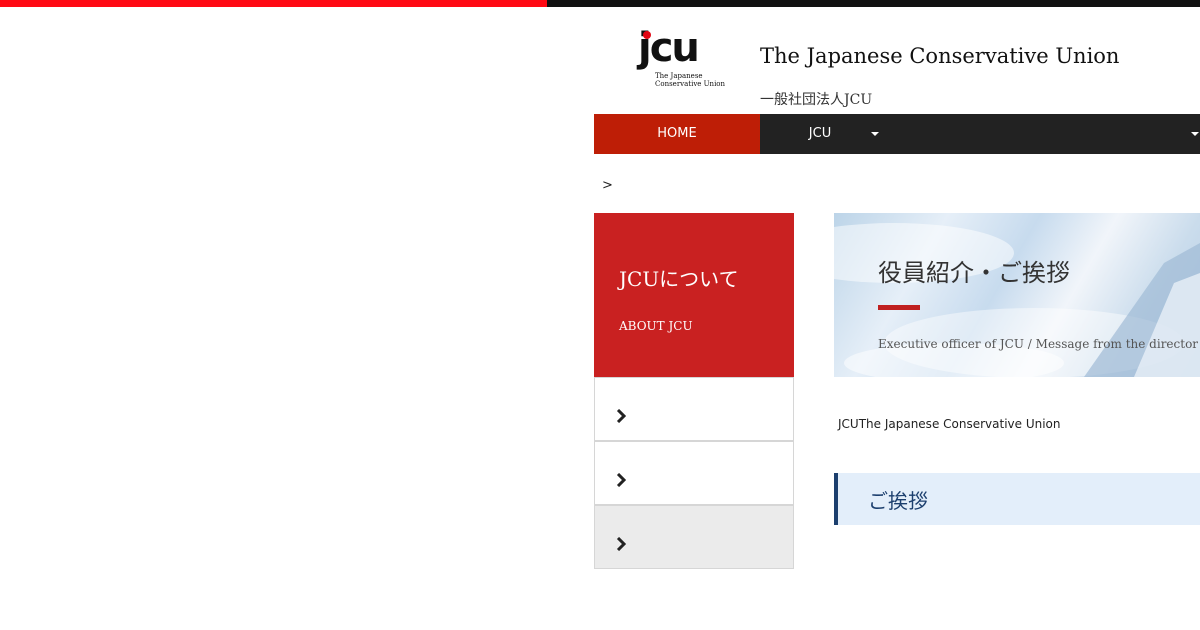  I want to click on site-title: The Japanese Conservative Union, so click(940, 56).